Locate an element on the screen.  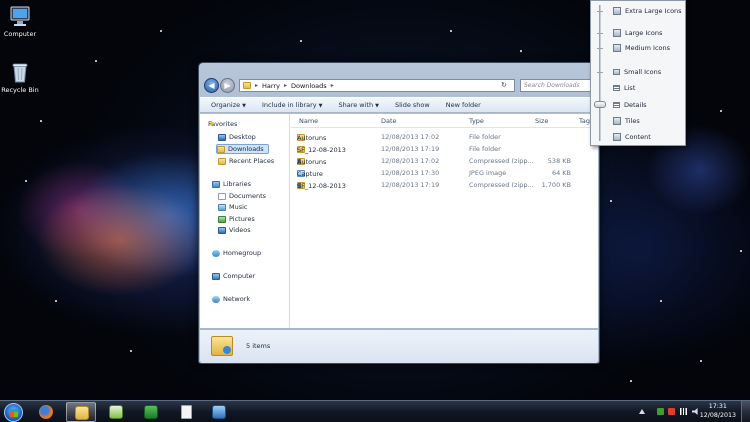
notepad-plus-icon is located at coordinates (116, 412).